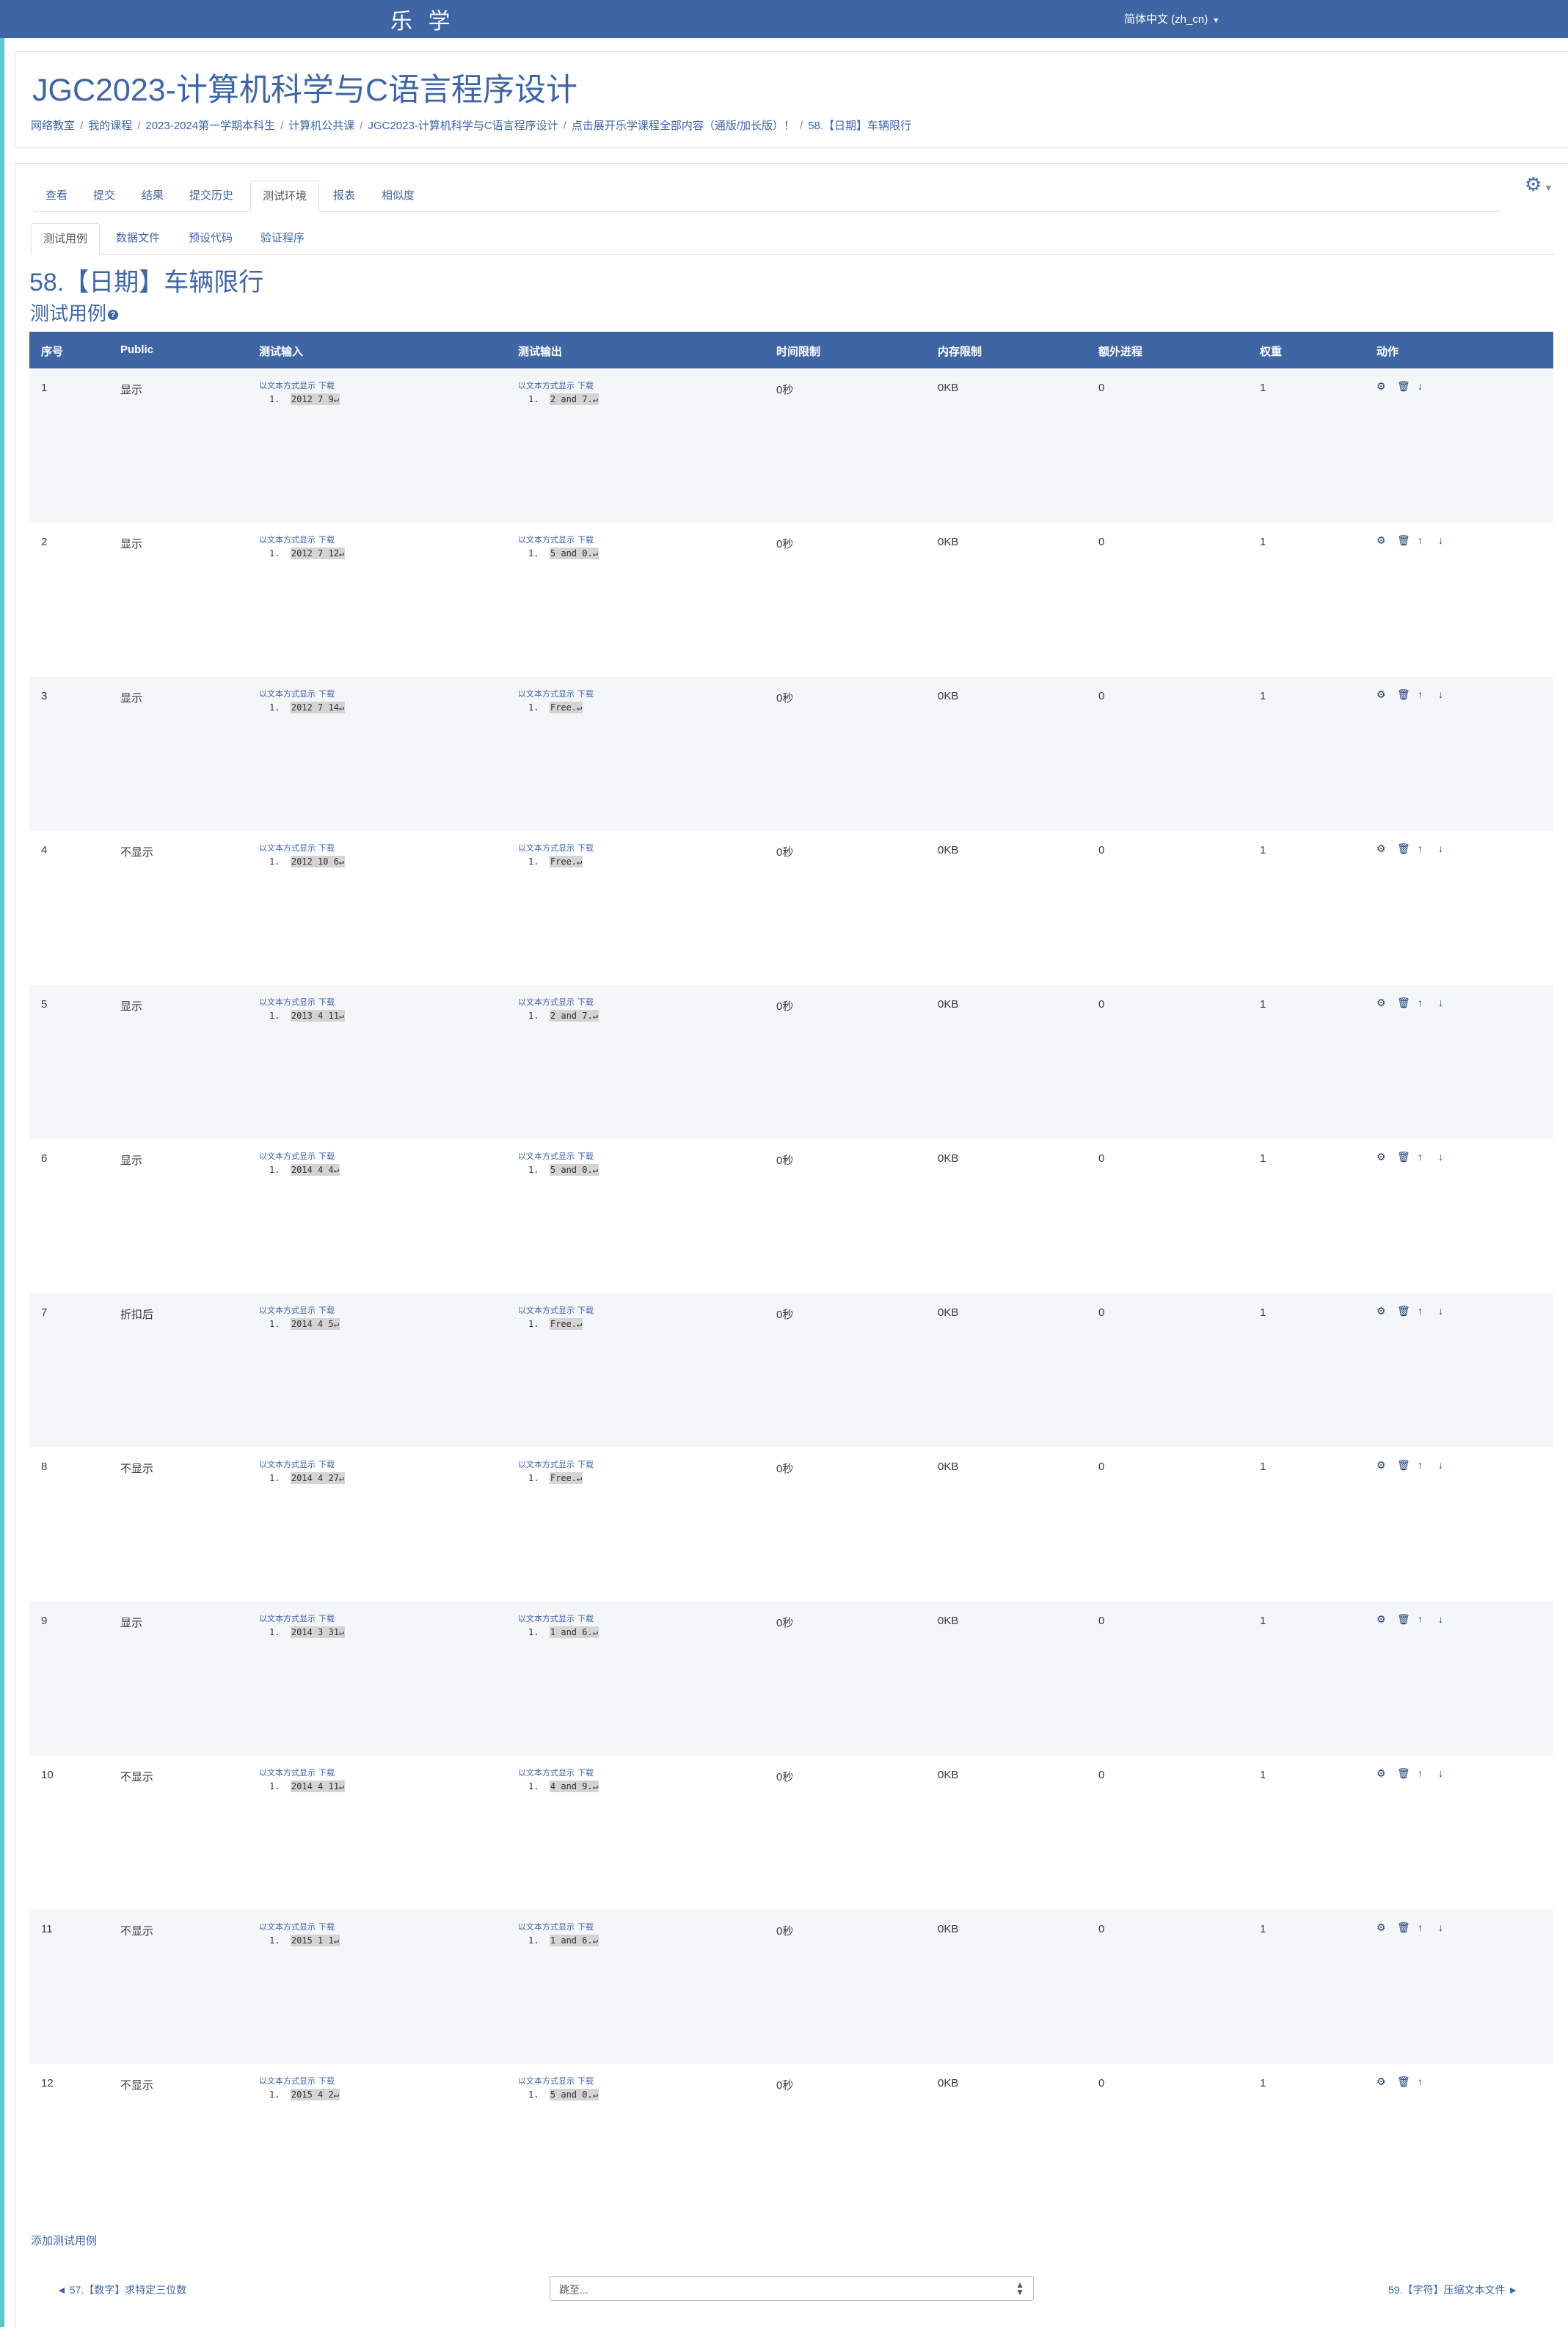  What do you see at coordinates (798, 351) in the screenshot?
I see `col-header-time: 时间限制` at bounding box center [798, 351].